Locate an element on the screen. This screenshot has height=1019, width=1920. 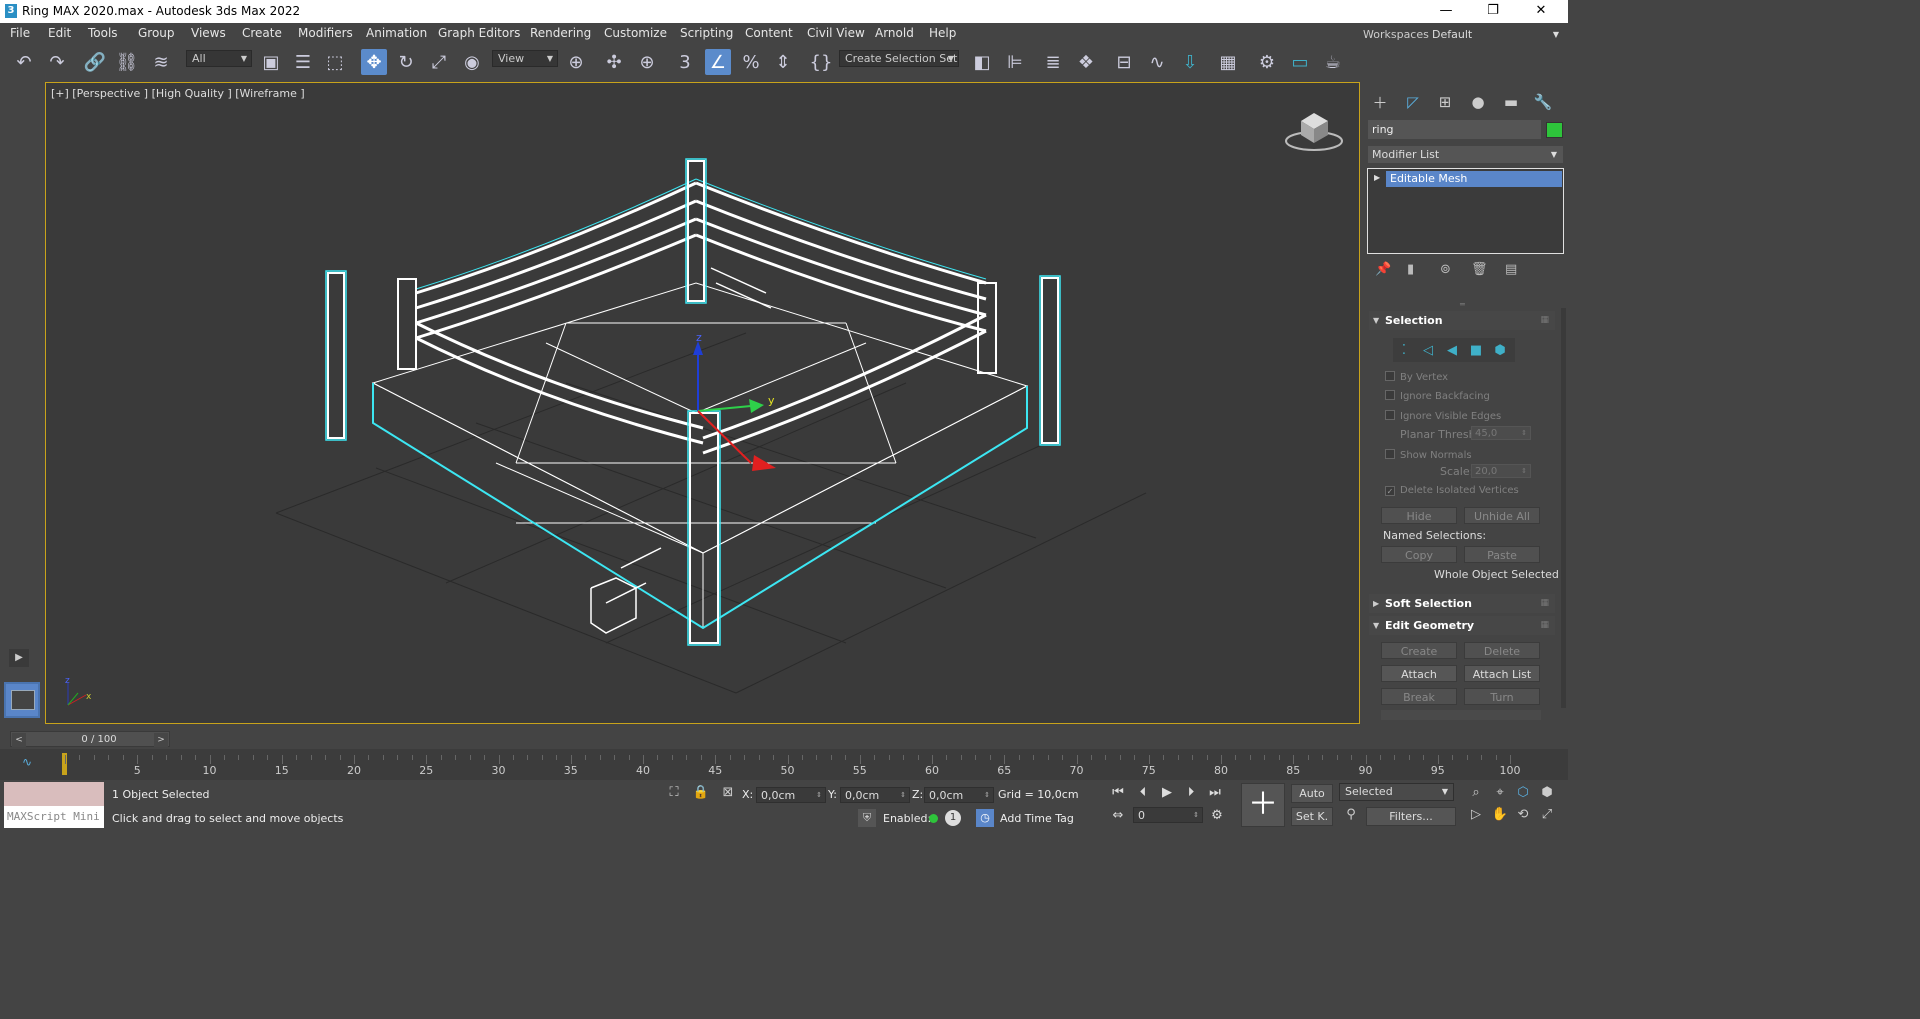
create-tab-icon: ＋ is located at coordinates (1380, 102).